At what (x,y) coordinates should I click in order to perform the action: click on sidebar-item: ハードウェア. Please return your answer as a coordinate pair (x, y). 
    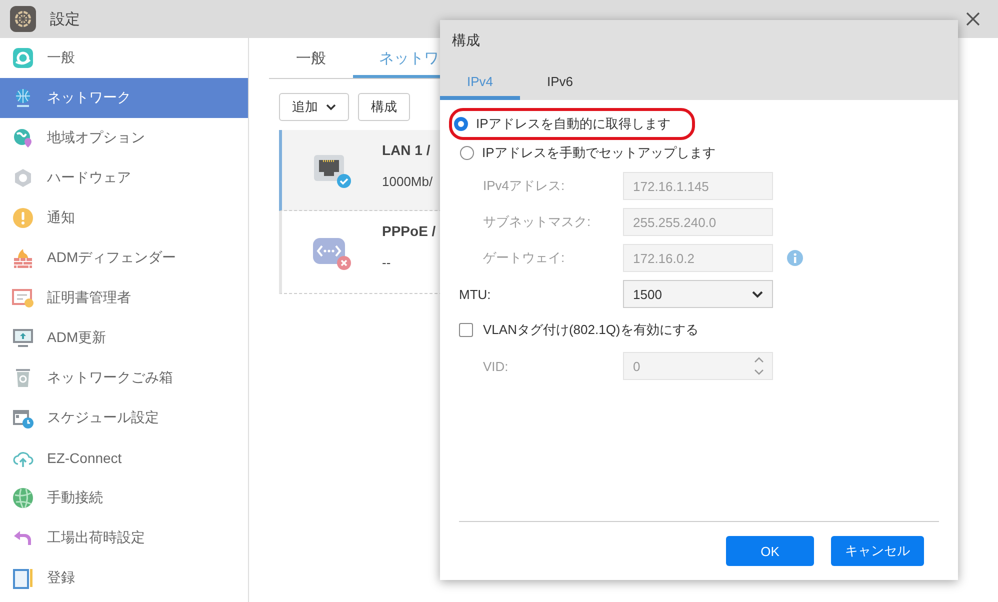
    Looking at the image, I should click on (124, 178).